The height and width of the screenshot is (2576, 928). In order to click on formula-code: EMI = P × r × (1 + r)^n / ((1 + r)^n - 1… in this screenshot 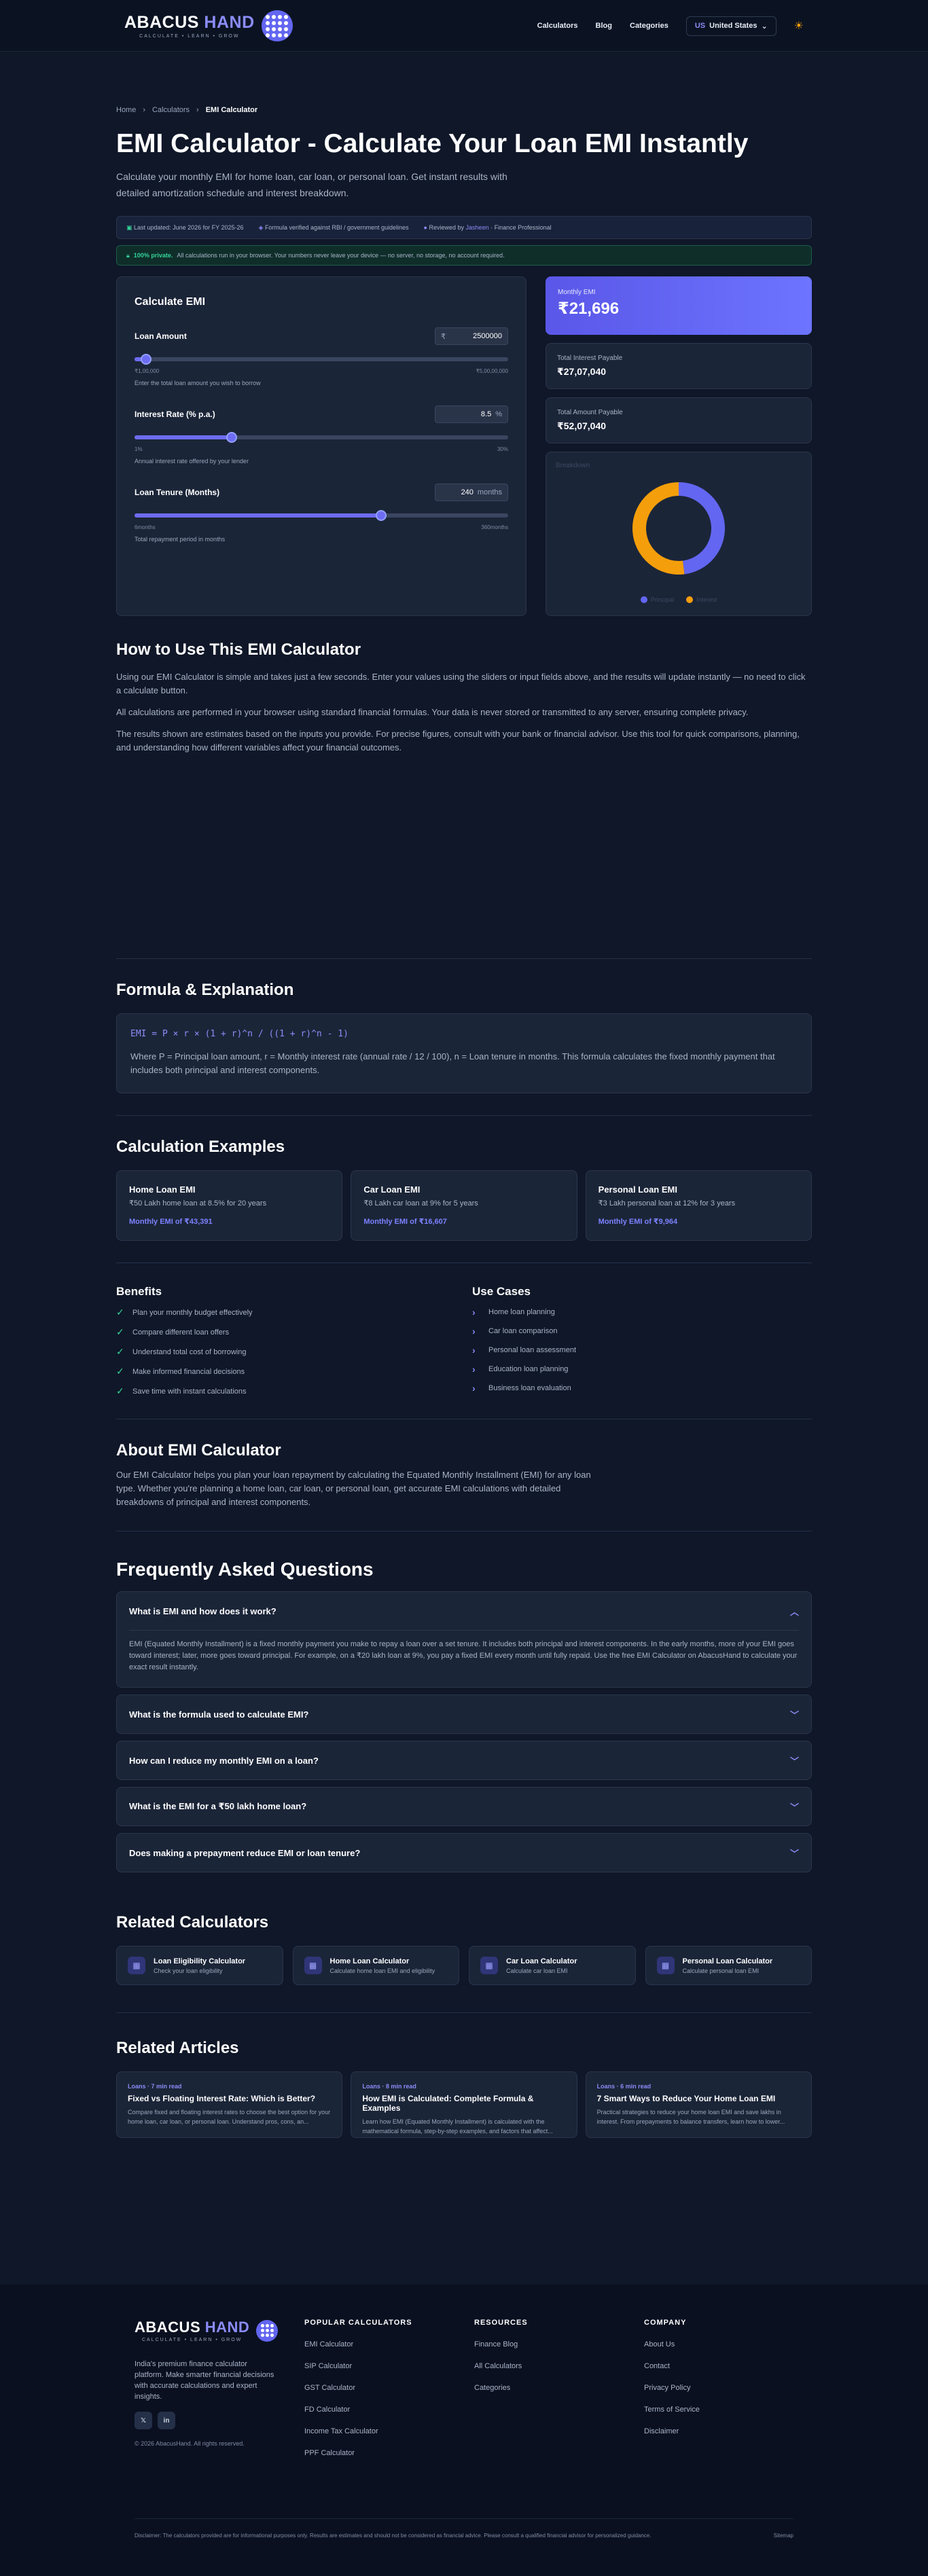, I will do `click(239, 1034)`.